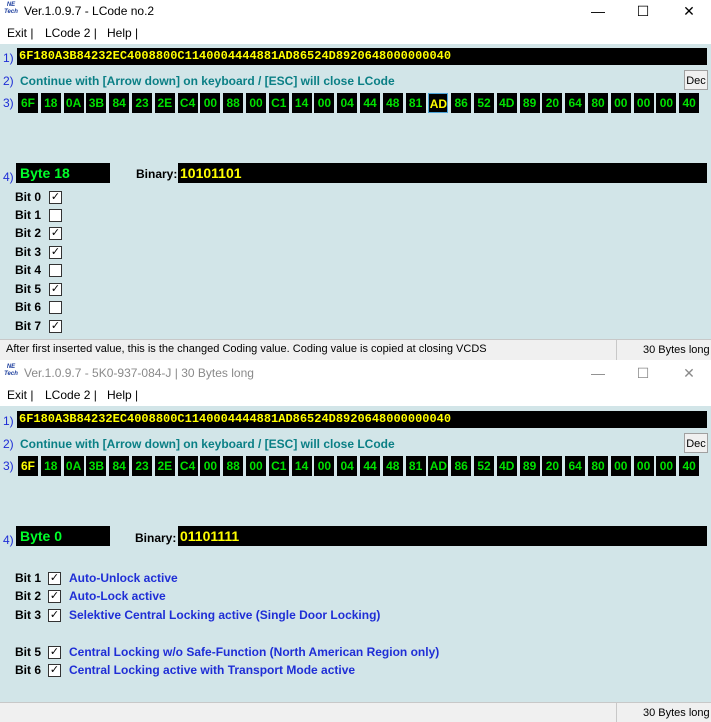  I want to click on row-label: 4), so click(8, 540).